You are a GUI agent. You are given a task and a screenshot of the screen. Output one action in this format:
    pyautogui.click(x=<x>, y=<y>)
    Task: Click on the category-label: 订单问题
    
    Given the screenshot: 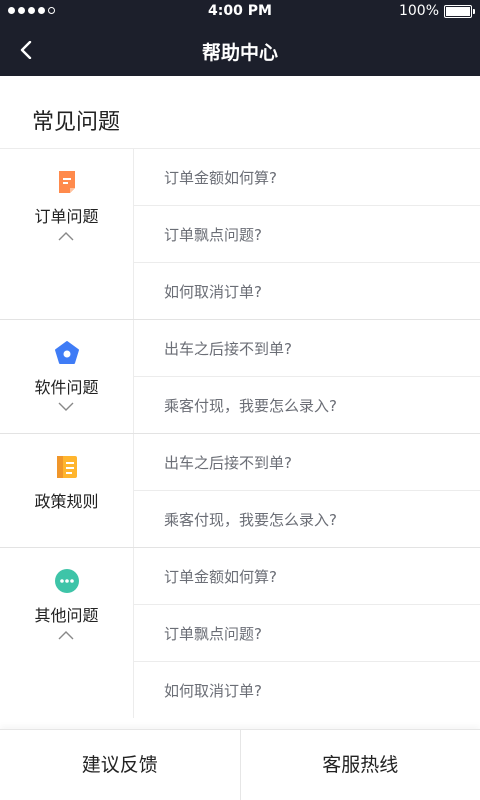 What is the action you would take?
    pyautogui.click(x=66, y=216)
    